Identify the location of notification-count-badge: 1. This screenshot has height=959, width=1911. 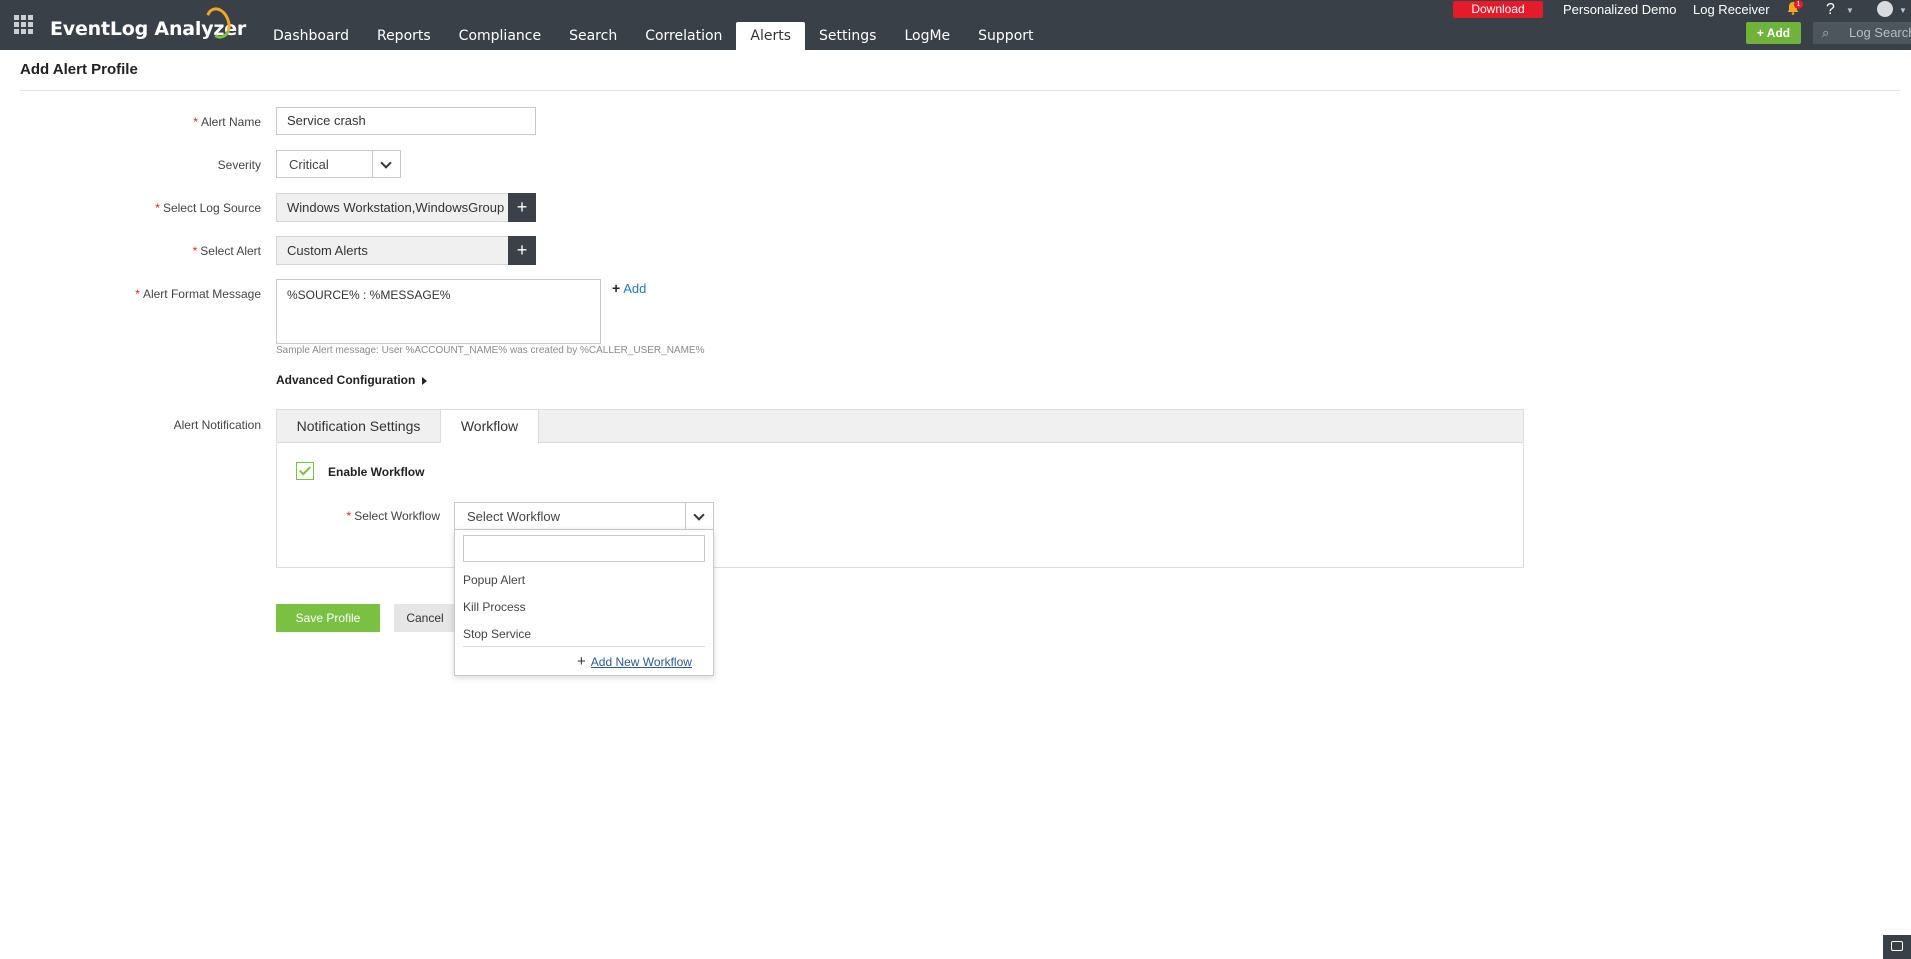
(1798, 4).